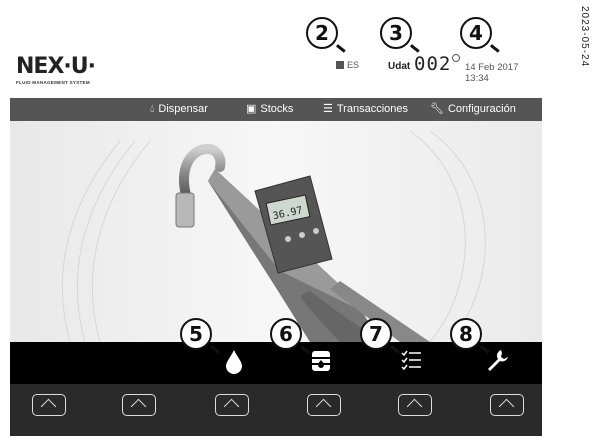 The image size is (605, 446). What do you see at coordinates (376, 334) in the screenshot?
I see `callout-7: 7` at bounding box center [376, 334].